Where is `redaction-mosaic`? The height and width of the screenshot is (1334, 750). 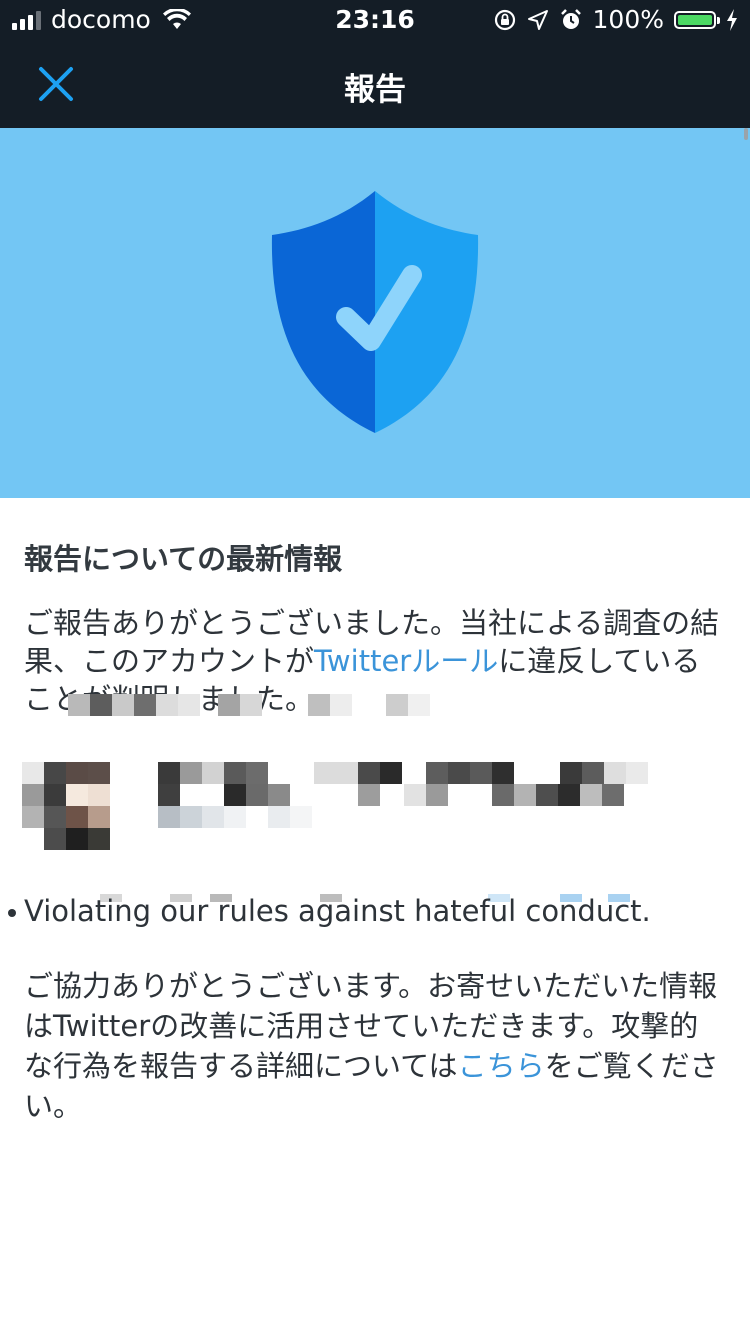
redaction-mosaic is located at coordinates (258, 708).